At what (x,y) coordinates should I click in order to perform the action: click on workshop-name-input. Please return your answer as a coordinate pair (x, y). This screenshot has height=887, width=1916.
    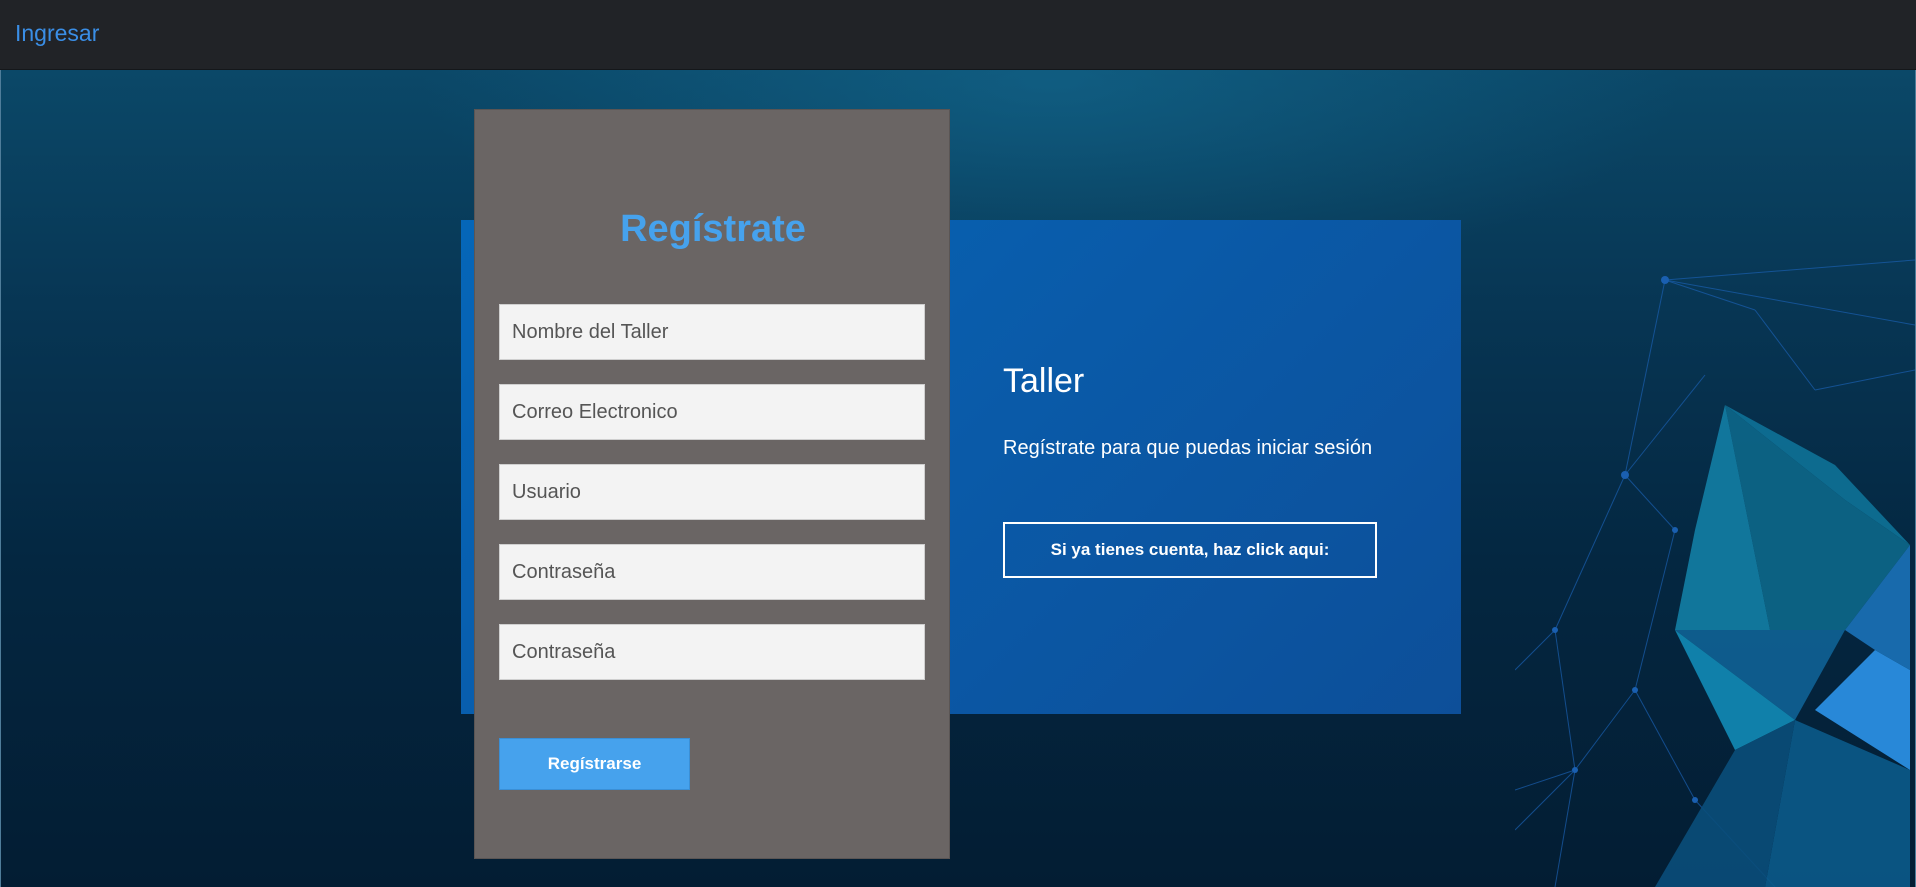
    Looking at the image, I should click on (712, 332).